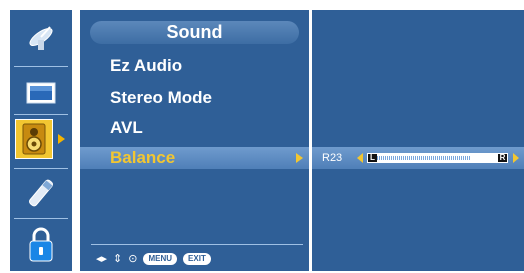  What do you see at coordinates (194, 66) in the screenshot?
I see `menu-item-ez-audio: Ez Audio` at bounding box center [194, 66].